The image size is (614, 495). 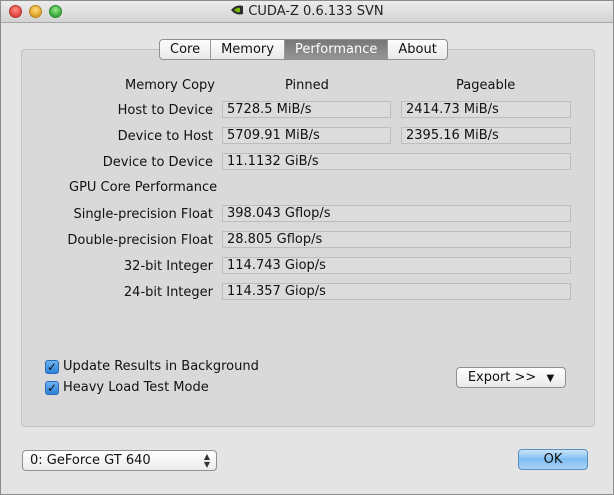 What do you see at coordinates (143, 187) in the screenshot?
I see `gpu-core-performance-header: GPU Core Performance` at bounding box center [143, 187].